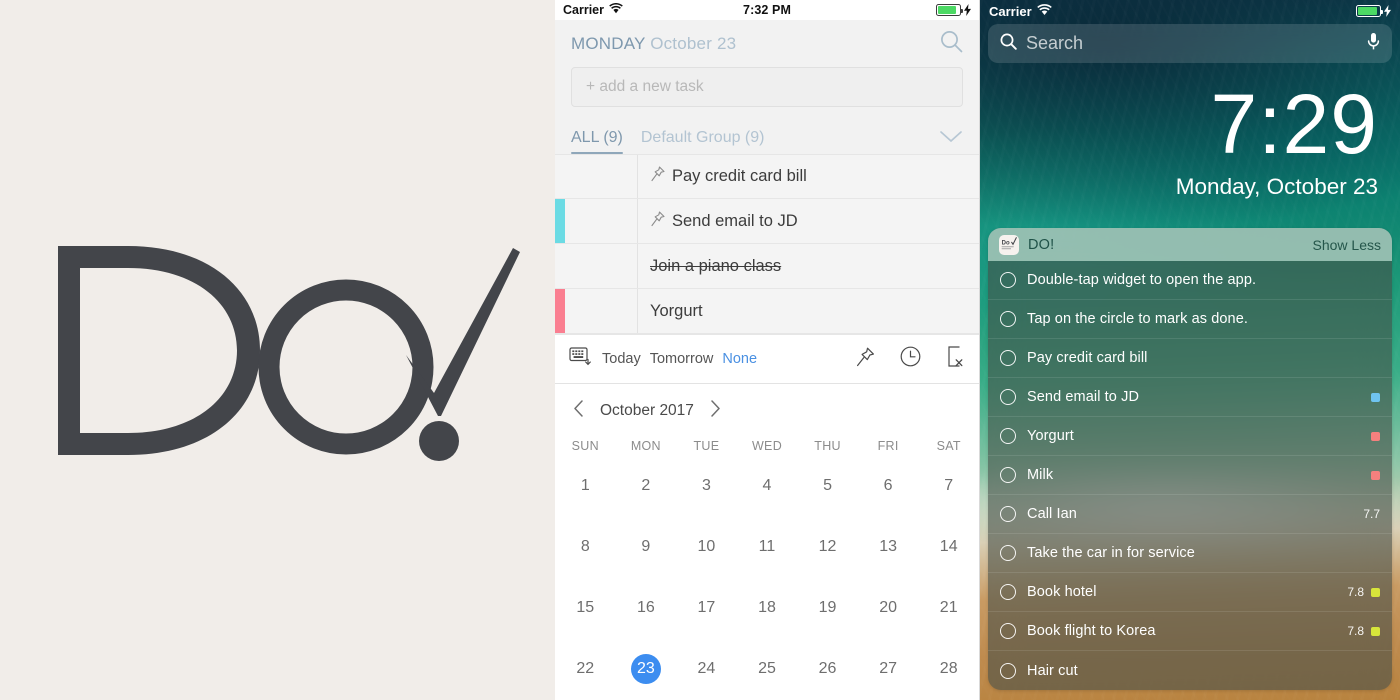 The height and width of the screenshot is (700, 1400). I want to click on table-row: Yorgurt, so click(767, 311).